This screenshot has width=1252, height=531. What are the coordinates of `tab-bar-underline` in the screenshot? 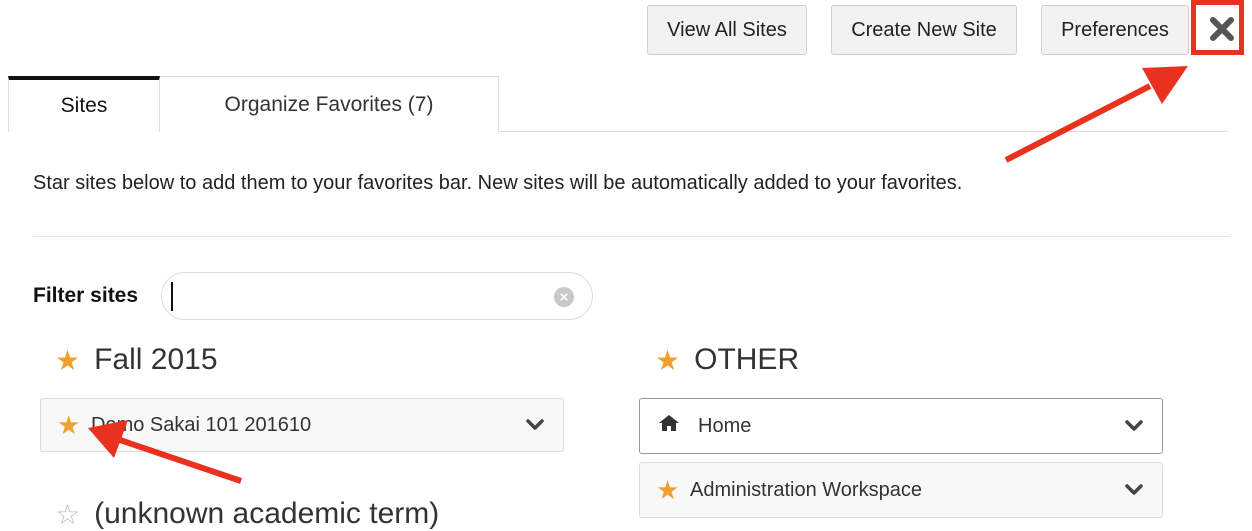 It's located at (863, 131).